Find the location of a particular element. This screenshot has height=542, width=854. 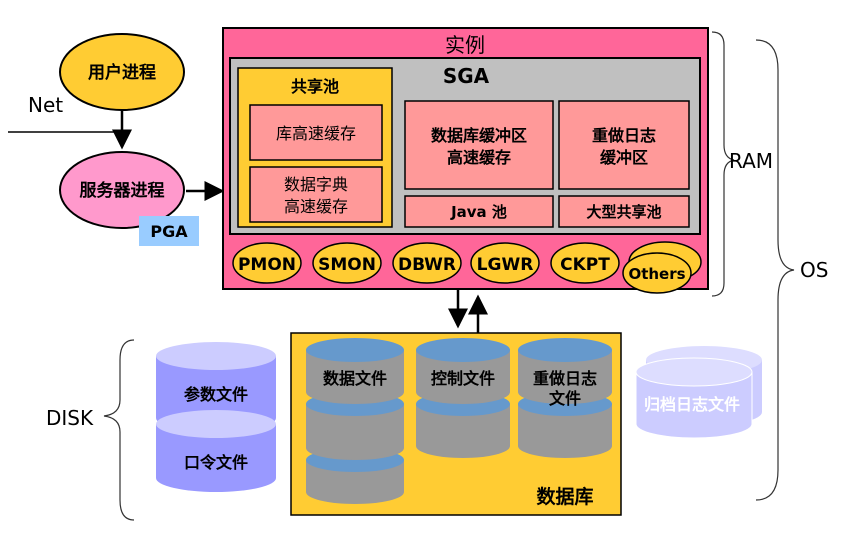

process-ckpt-label: CKPT is located at coordinates (585, 265).